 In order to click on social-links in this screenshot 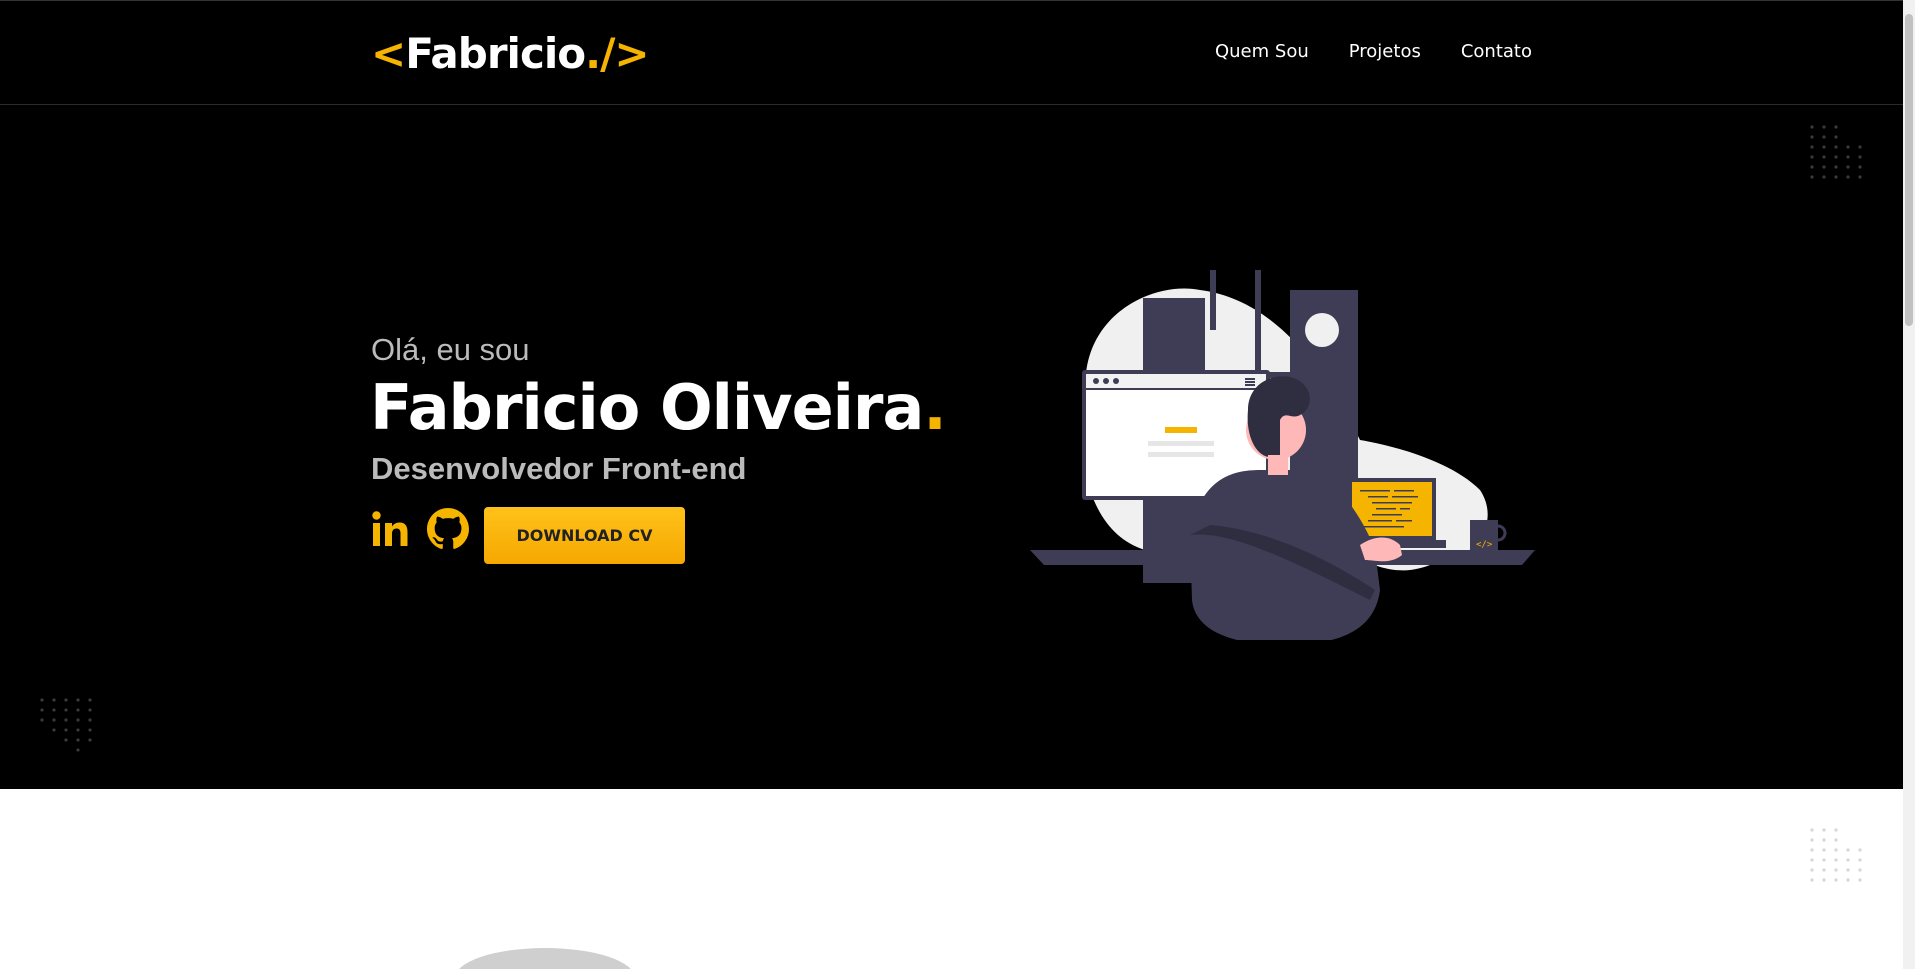, I will do `click(420, 531)`.